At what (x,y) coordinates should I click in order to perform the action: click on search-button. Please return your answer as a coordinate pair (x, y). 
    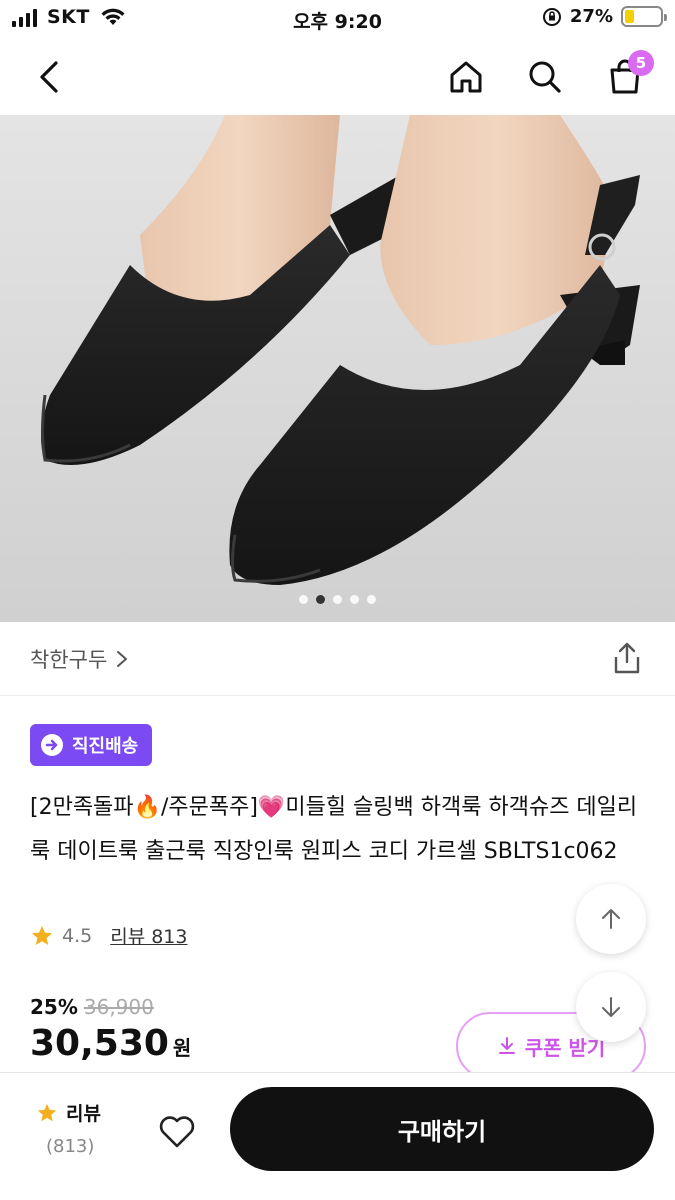
    Looking at the image, I should click on (545, 77).